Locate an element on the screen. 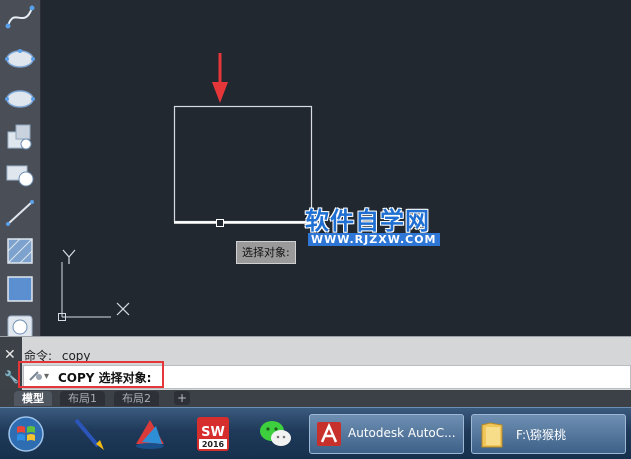 Image resolution: width=631 pixels, height=459 pixels. tab-layout1: 布局1 is located at coordinates (82, 398).